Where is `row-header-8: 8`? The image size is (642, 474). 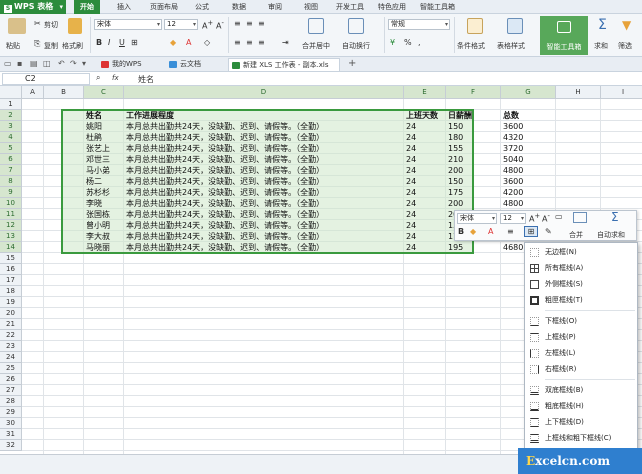 row-header-8: 8 is located at coordinates (11, 181).